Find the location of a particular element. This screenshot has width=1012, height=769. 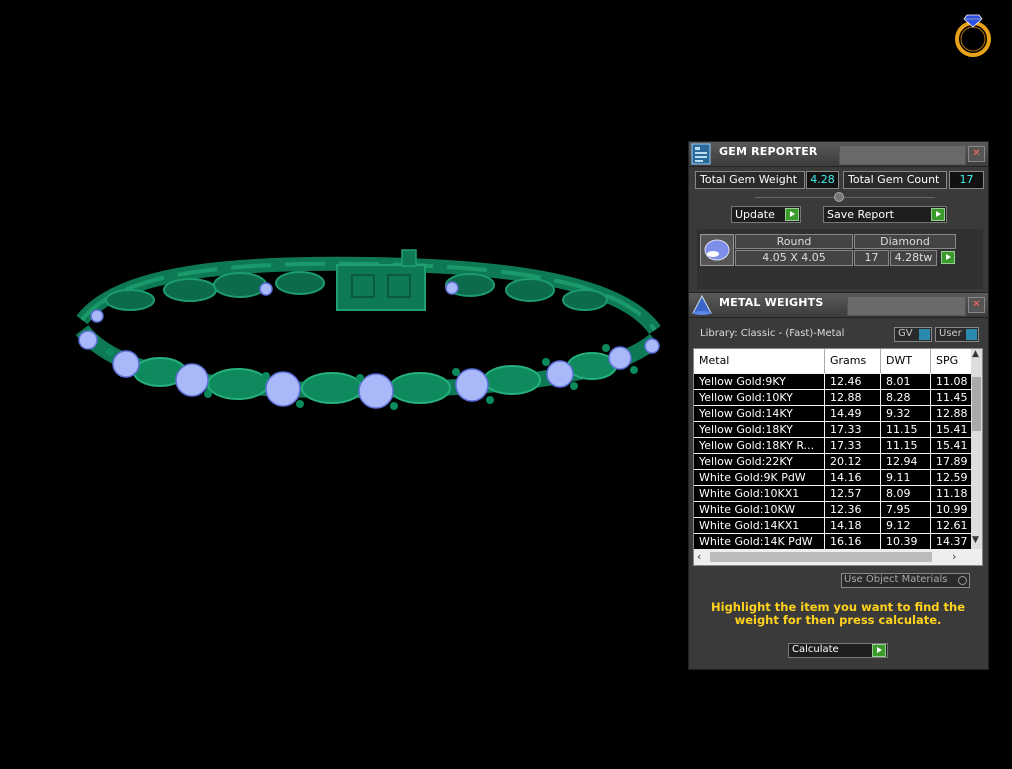

update-go-icon is located at coordinates (792, 214).